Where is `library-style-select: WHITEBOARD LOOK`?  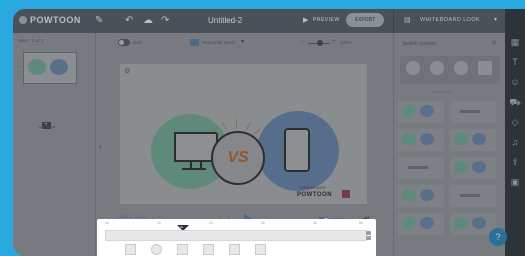 library-style-select: WHITEBOARD LOOK is located at coordinates (450, 20).